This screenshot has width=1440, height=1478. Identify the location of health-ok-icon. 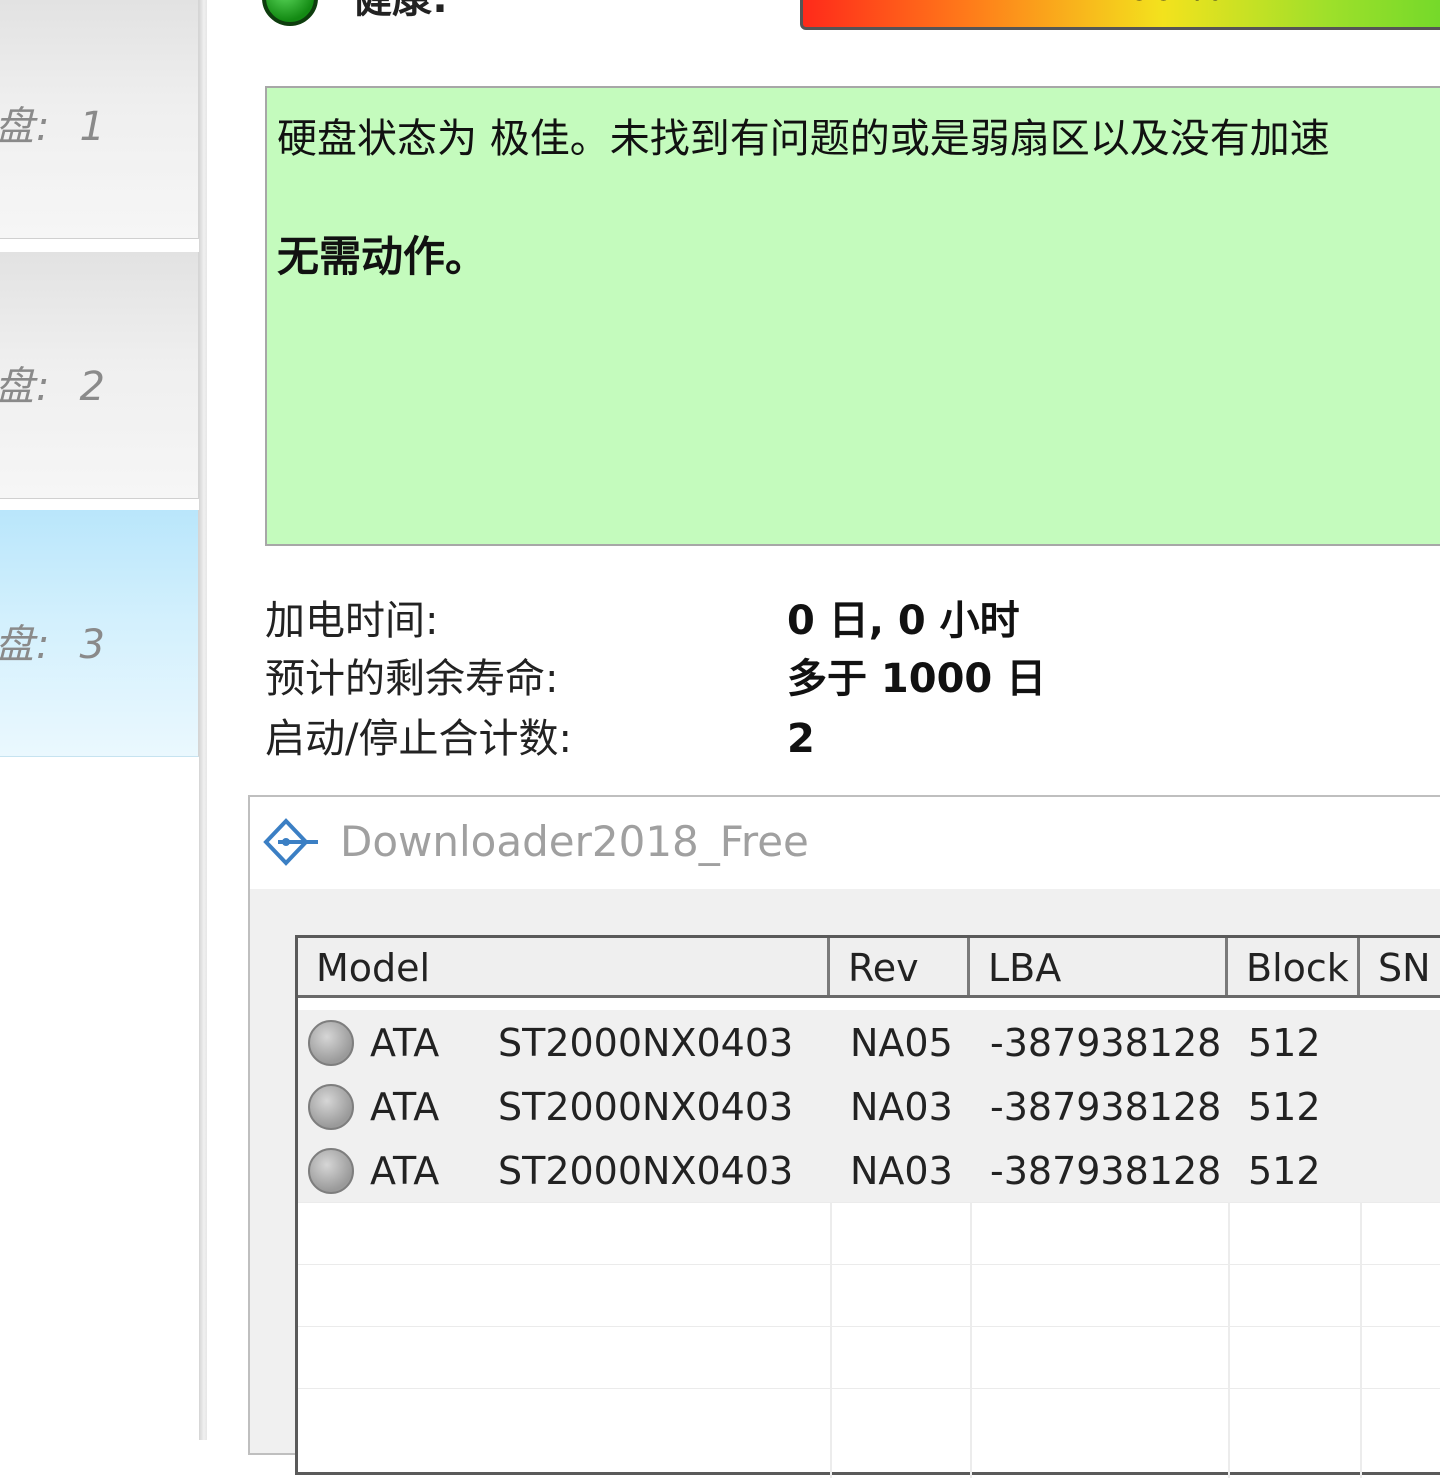
(290, 13).